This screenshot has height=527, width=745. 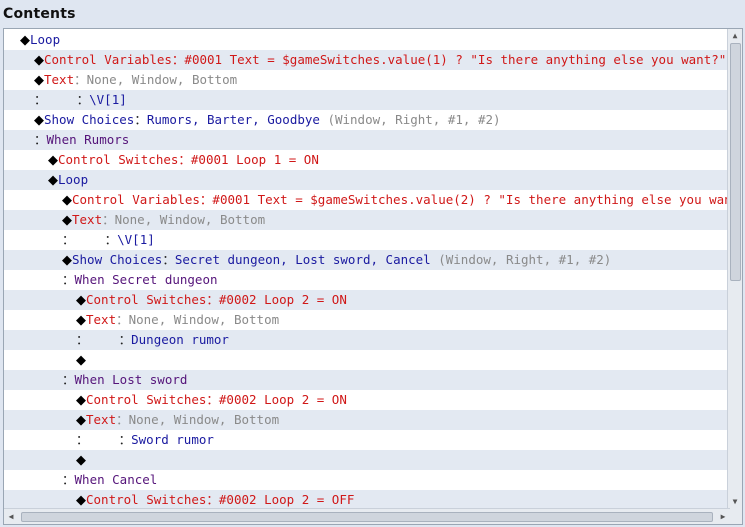 I want to click on contents-header: Contents, so click(x=372, y=14).